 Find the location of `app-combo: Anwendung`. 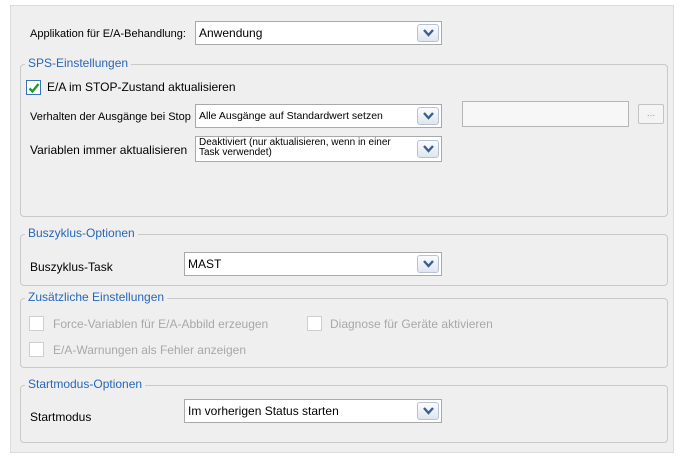

app-combo: Anwendung is located at coordinates (318, 33).